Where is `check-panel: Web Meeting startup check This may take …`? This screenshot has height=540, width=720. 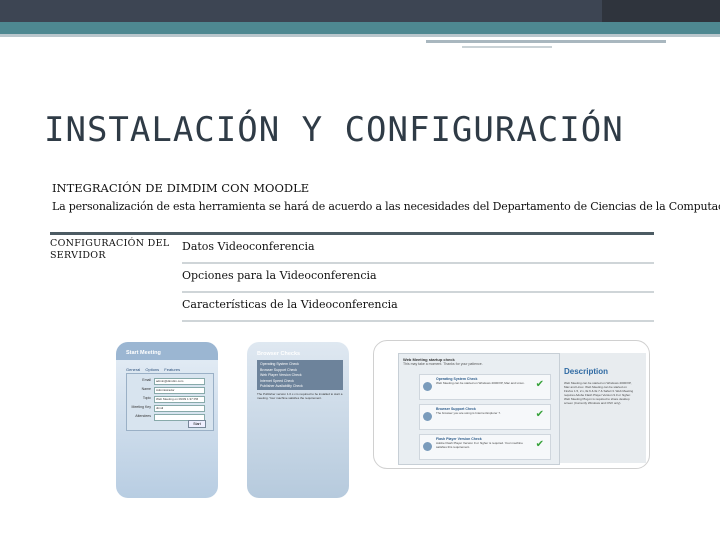 check-panel: Web Meeting startup check This may take … is located at coordinates (479, 409).